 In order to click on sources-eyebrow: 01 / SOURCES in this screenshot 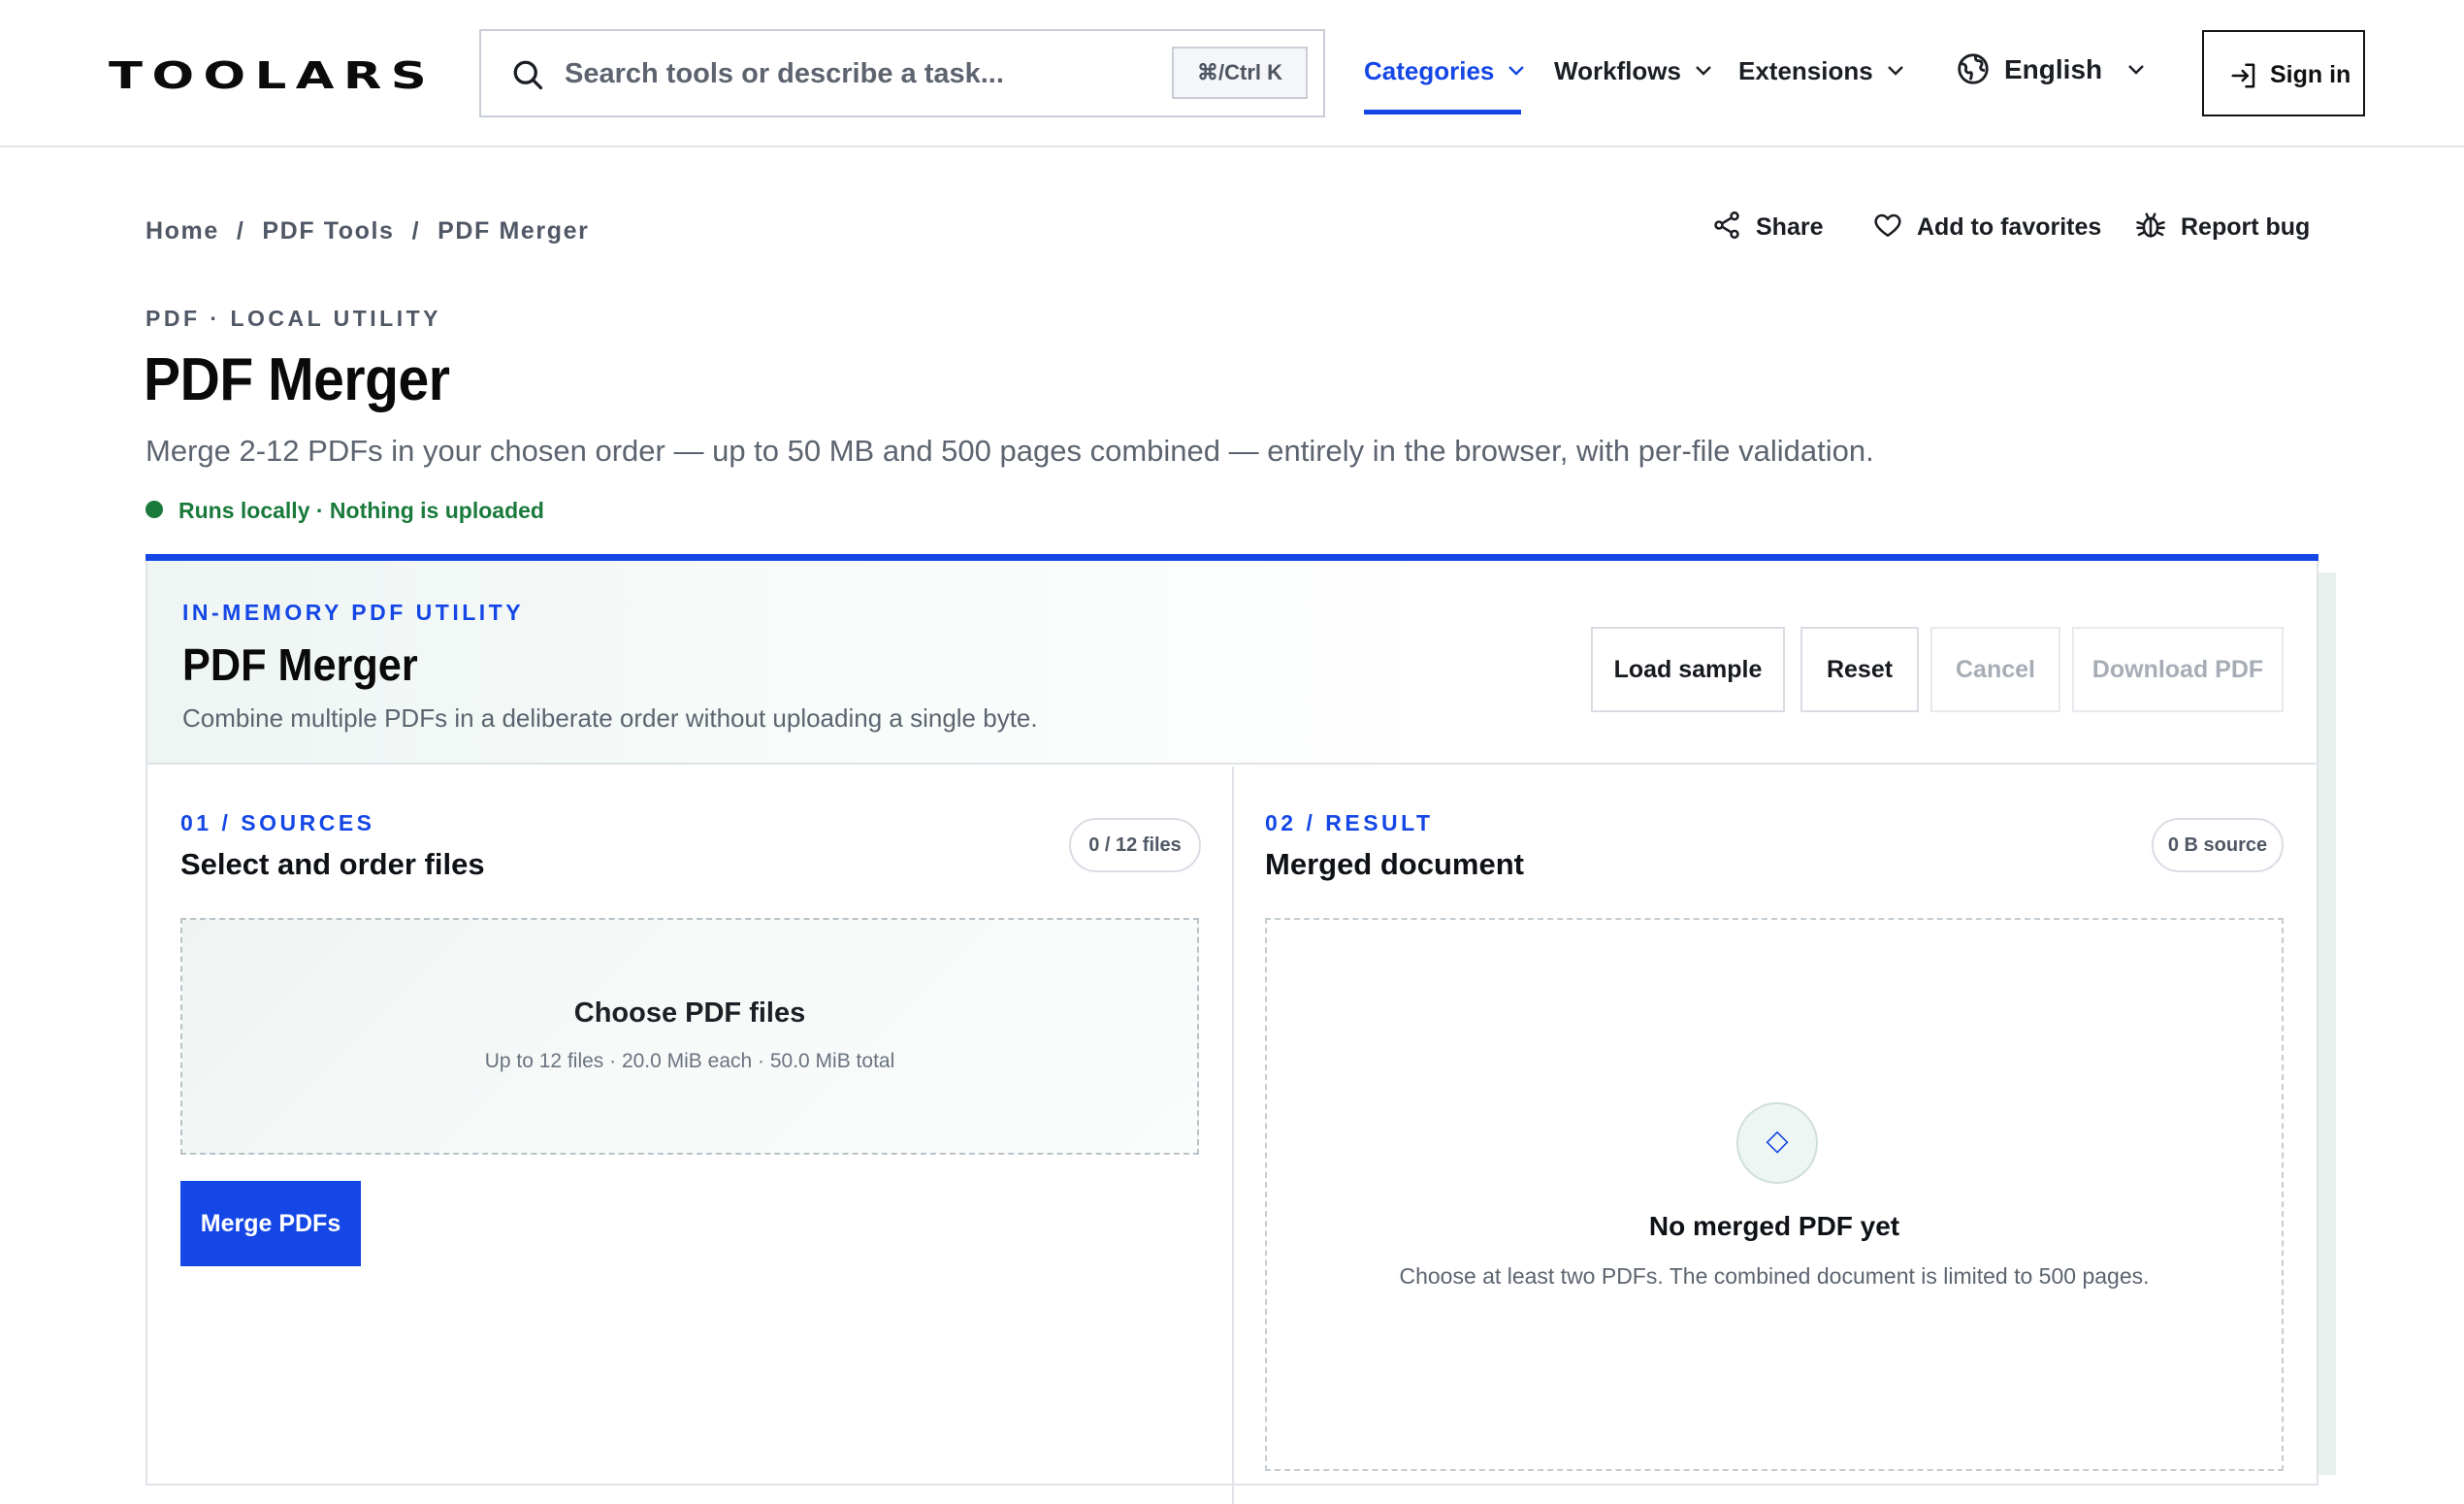, I will do `click(277, 822)`.